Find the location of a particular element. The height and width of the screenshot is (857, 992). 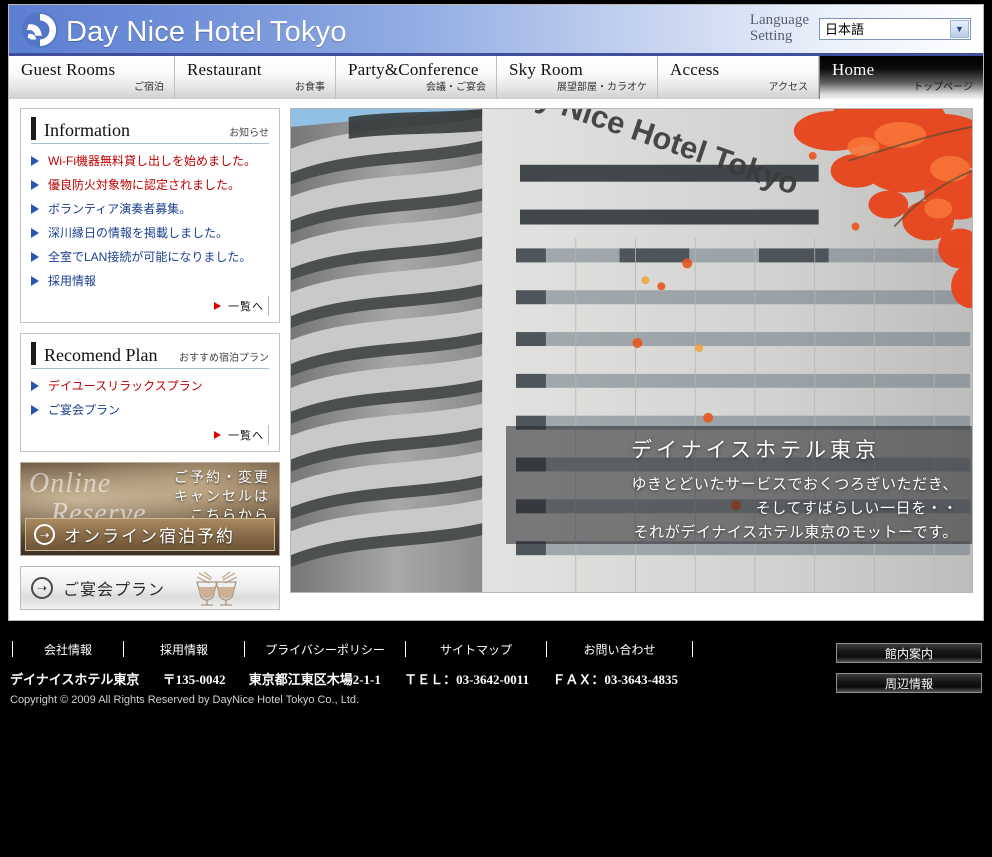

language-label: Language Setting is located at coordinates (779, 28).